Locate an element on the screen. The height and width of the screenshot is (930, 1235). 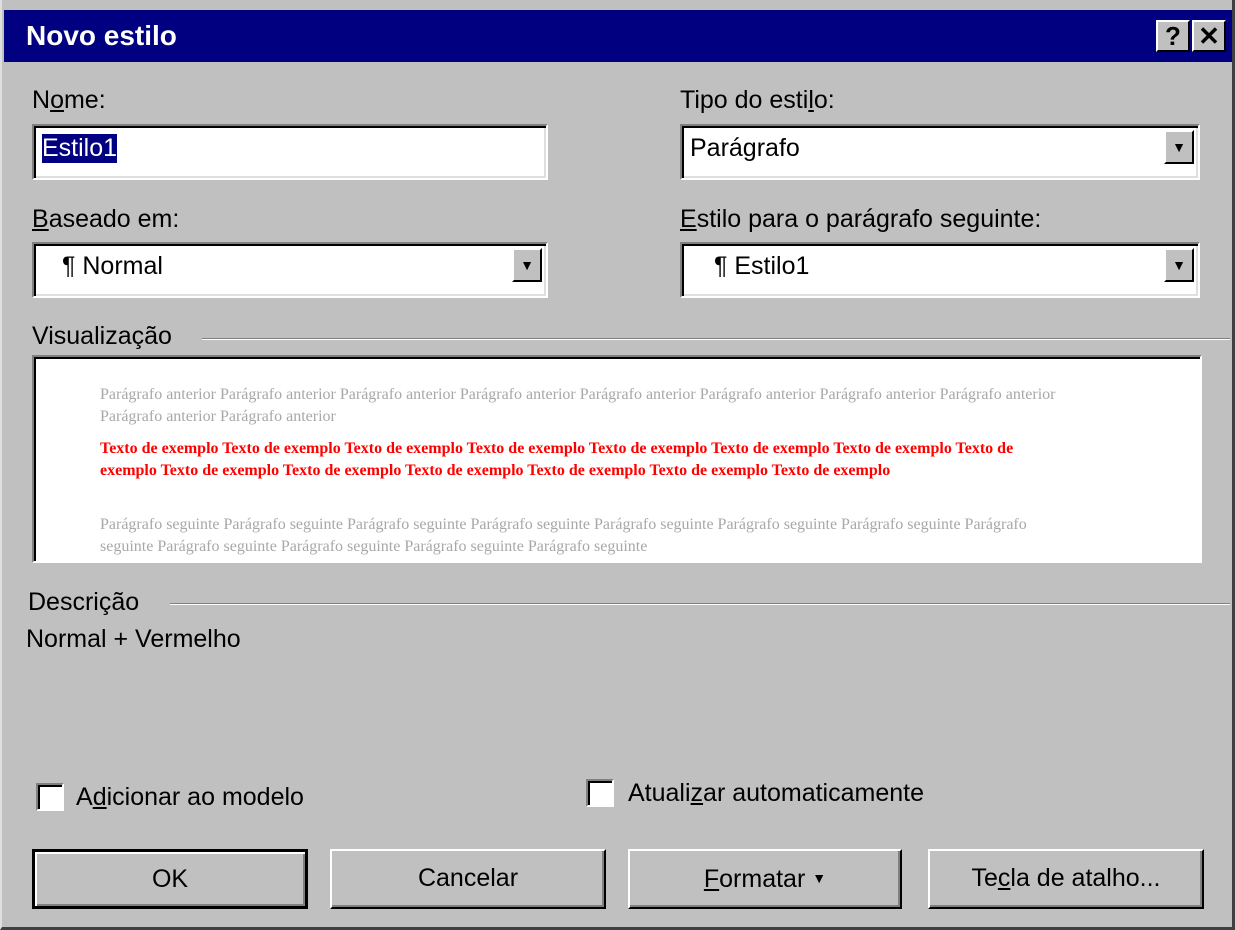
based-on-dropdown-button: ▼ is located at coordinates (527, 265).